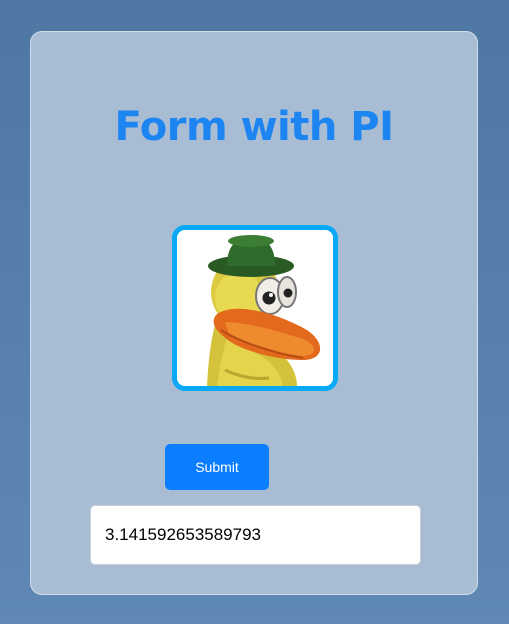 The width and height of the screenshot is (509, 624). I want to click on duck-icon, so click(255, 308).